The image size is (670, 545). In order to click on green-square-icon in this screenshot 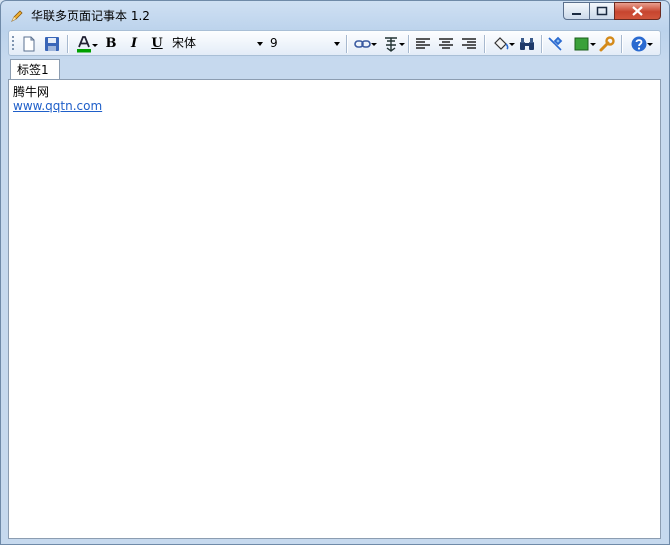, I will do `click(581, 44)`.